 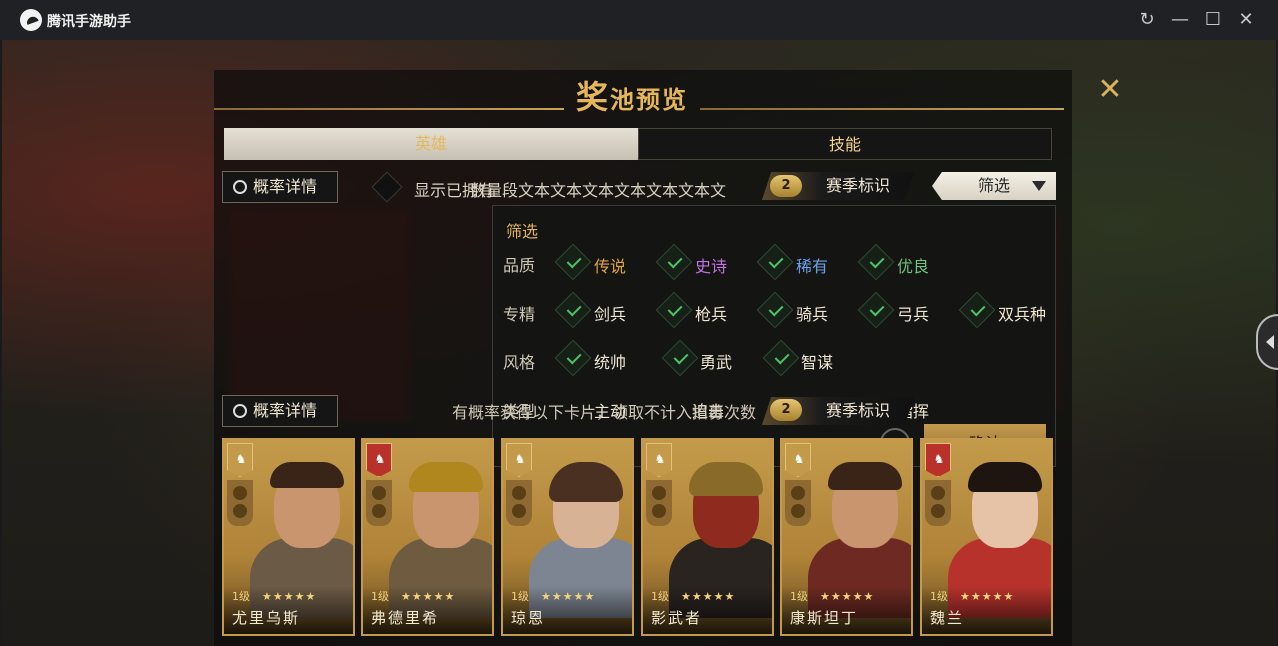 What do you see at coordinates (812, 314) in the screenshot?
I see `specialty-cavalry-label: 骑兵` at bounding box center [812, 314].